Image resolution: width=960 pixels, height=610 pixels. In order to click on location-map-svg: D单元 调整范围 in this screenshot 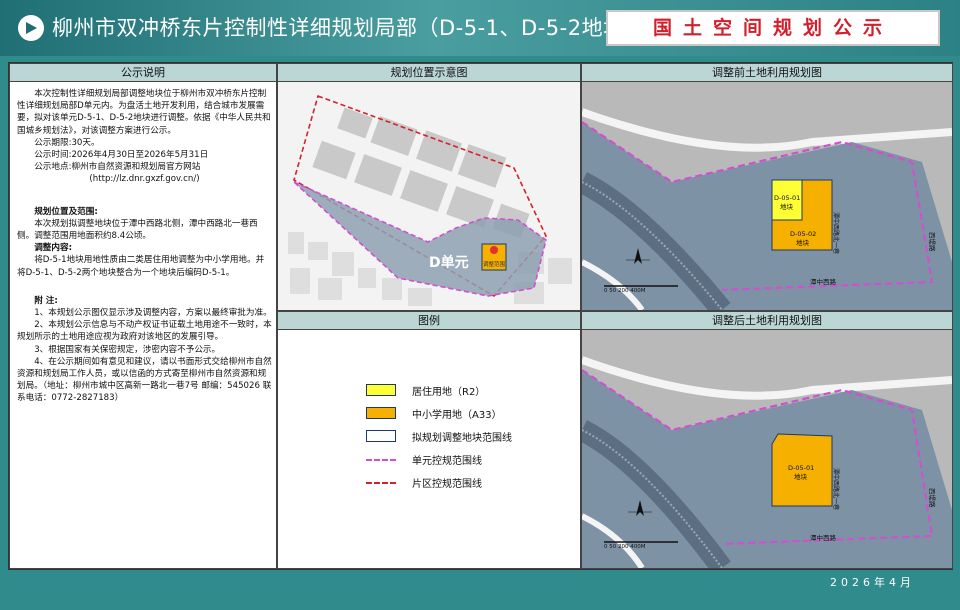, I will do `click(429, 196)`.